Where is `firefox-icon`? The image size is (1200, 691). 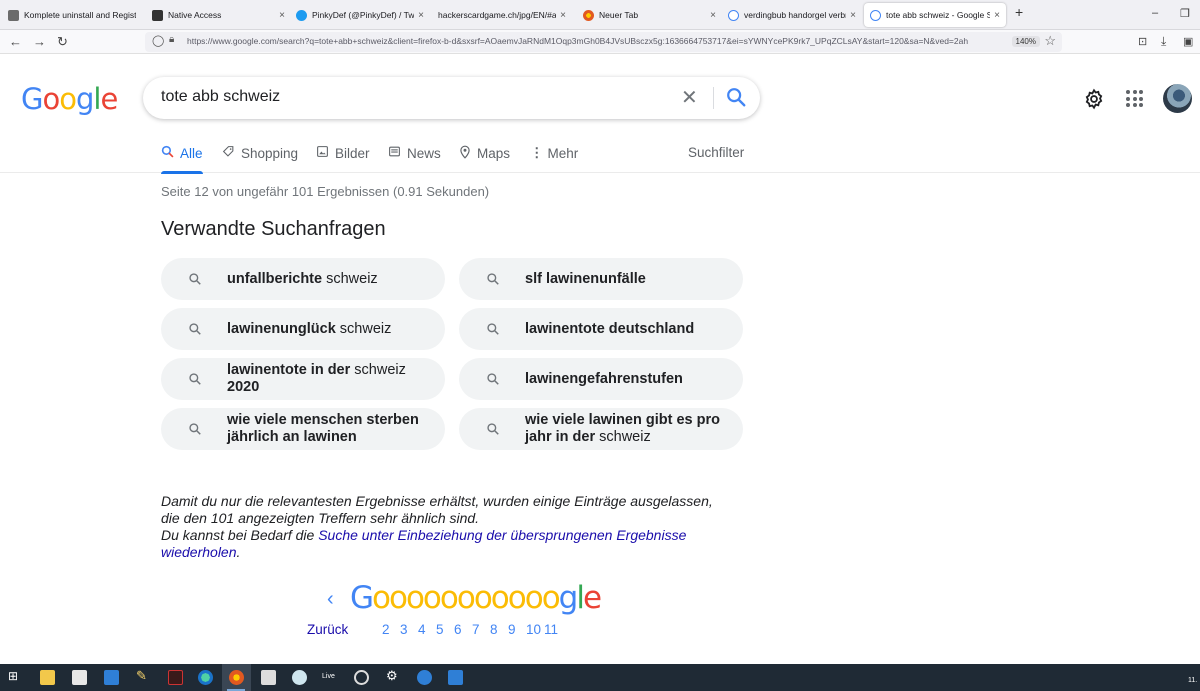
firefox-icon is located at coordinates (236, 677).